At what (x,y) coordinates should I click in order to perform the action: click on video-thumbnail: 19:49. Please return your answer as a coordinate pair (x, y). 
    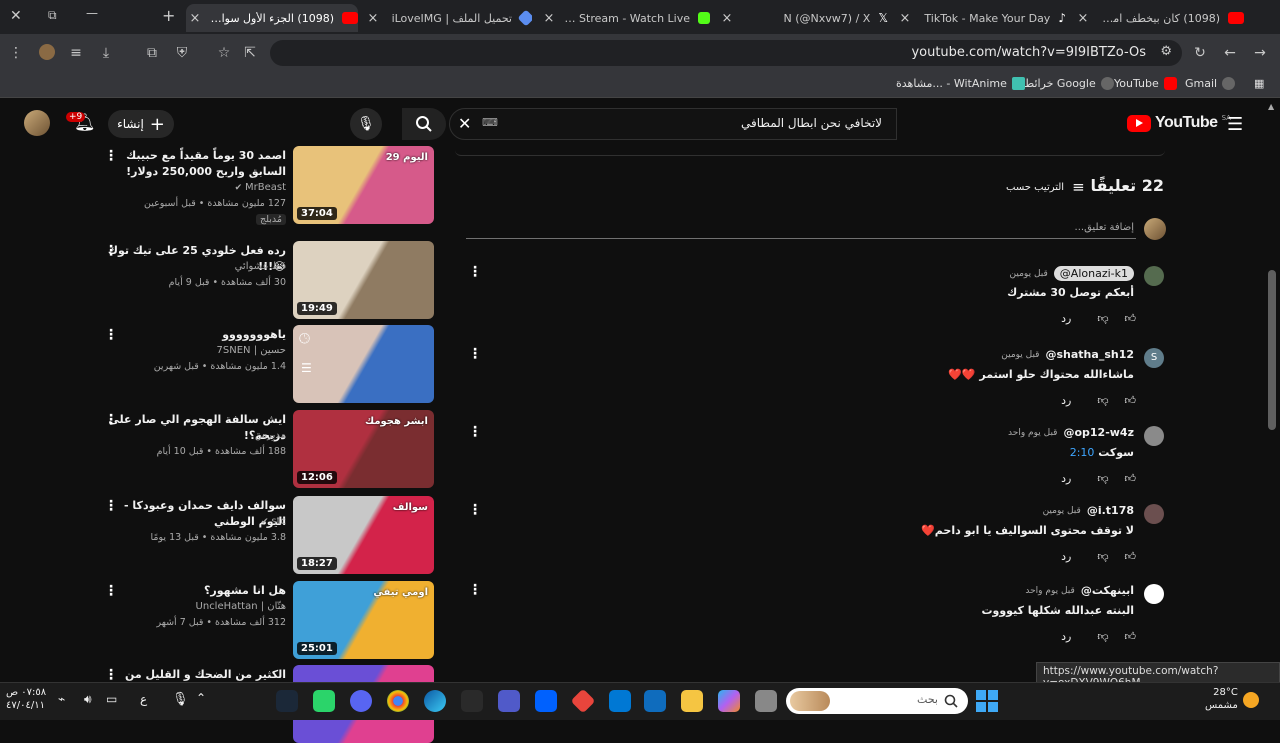
    Looking at the image, I should click on (363, 280).